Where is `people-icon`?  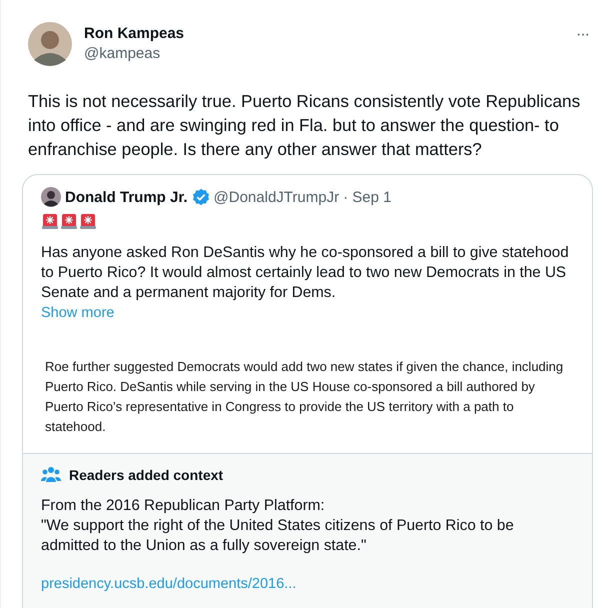 people-icon is located at coordinates (51, 475).